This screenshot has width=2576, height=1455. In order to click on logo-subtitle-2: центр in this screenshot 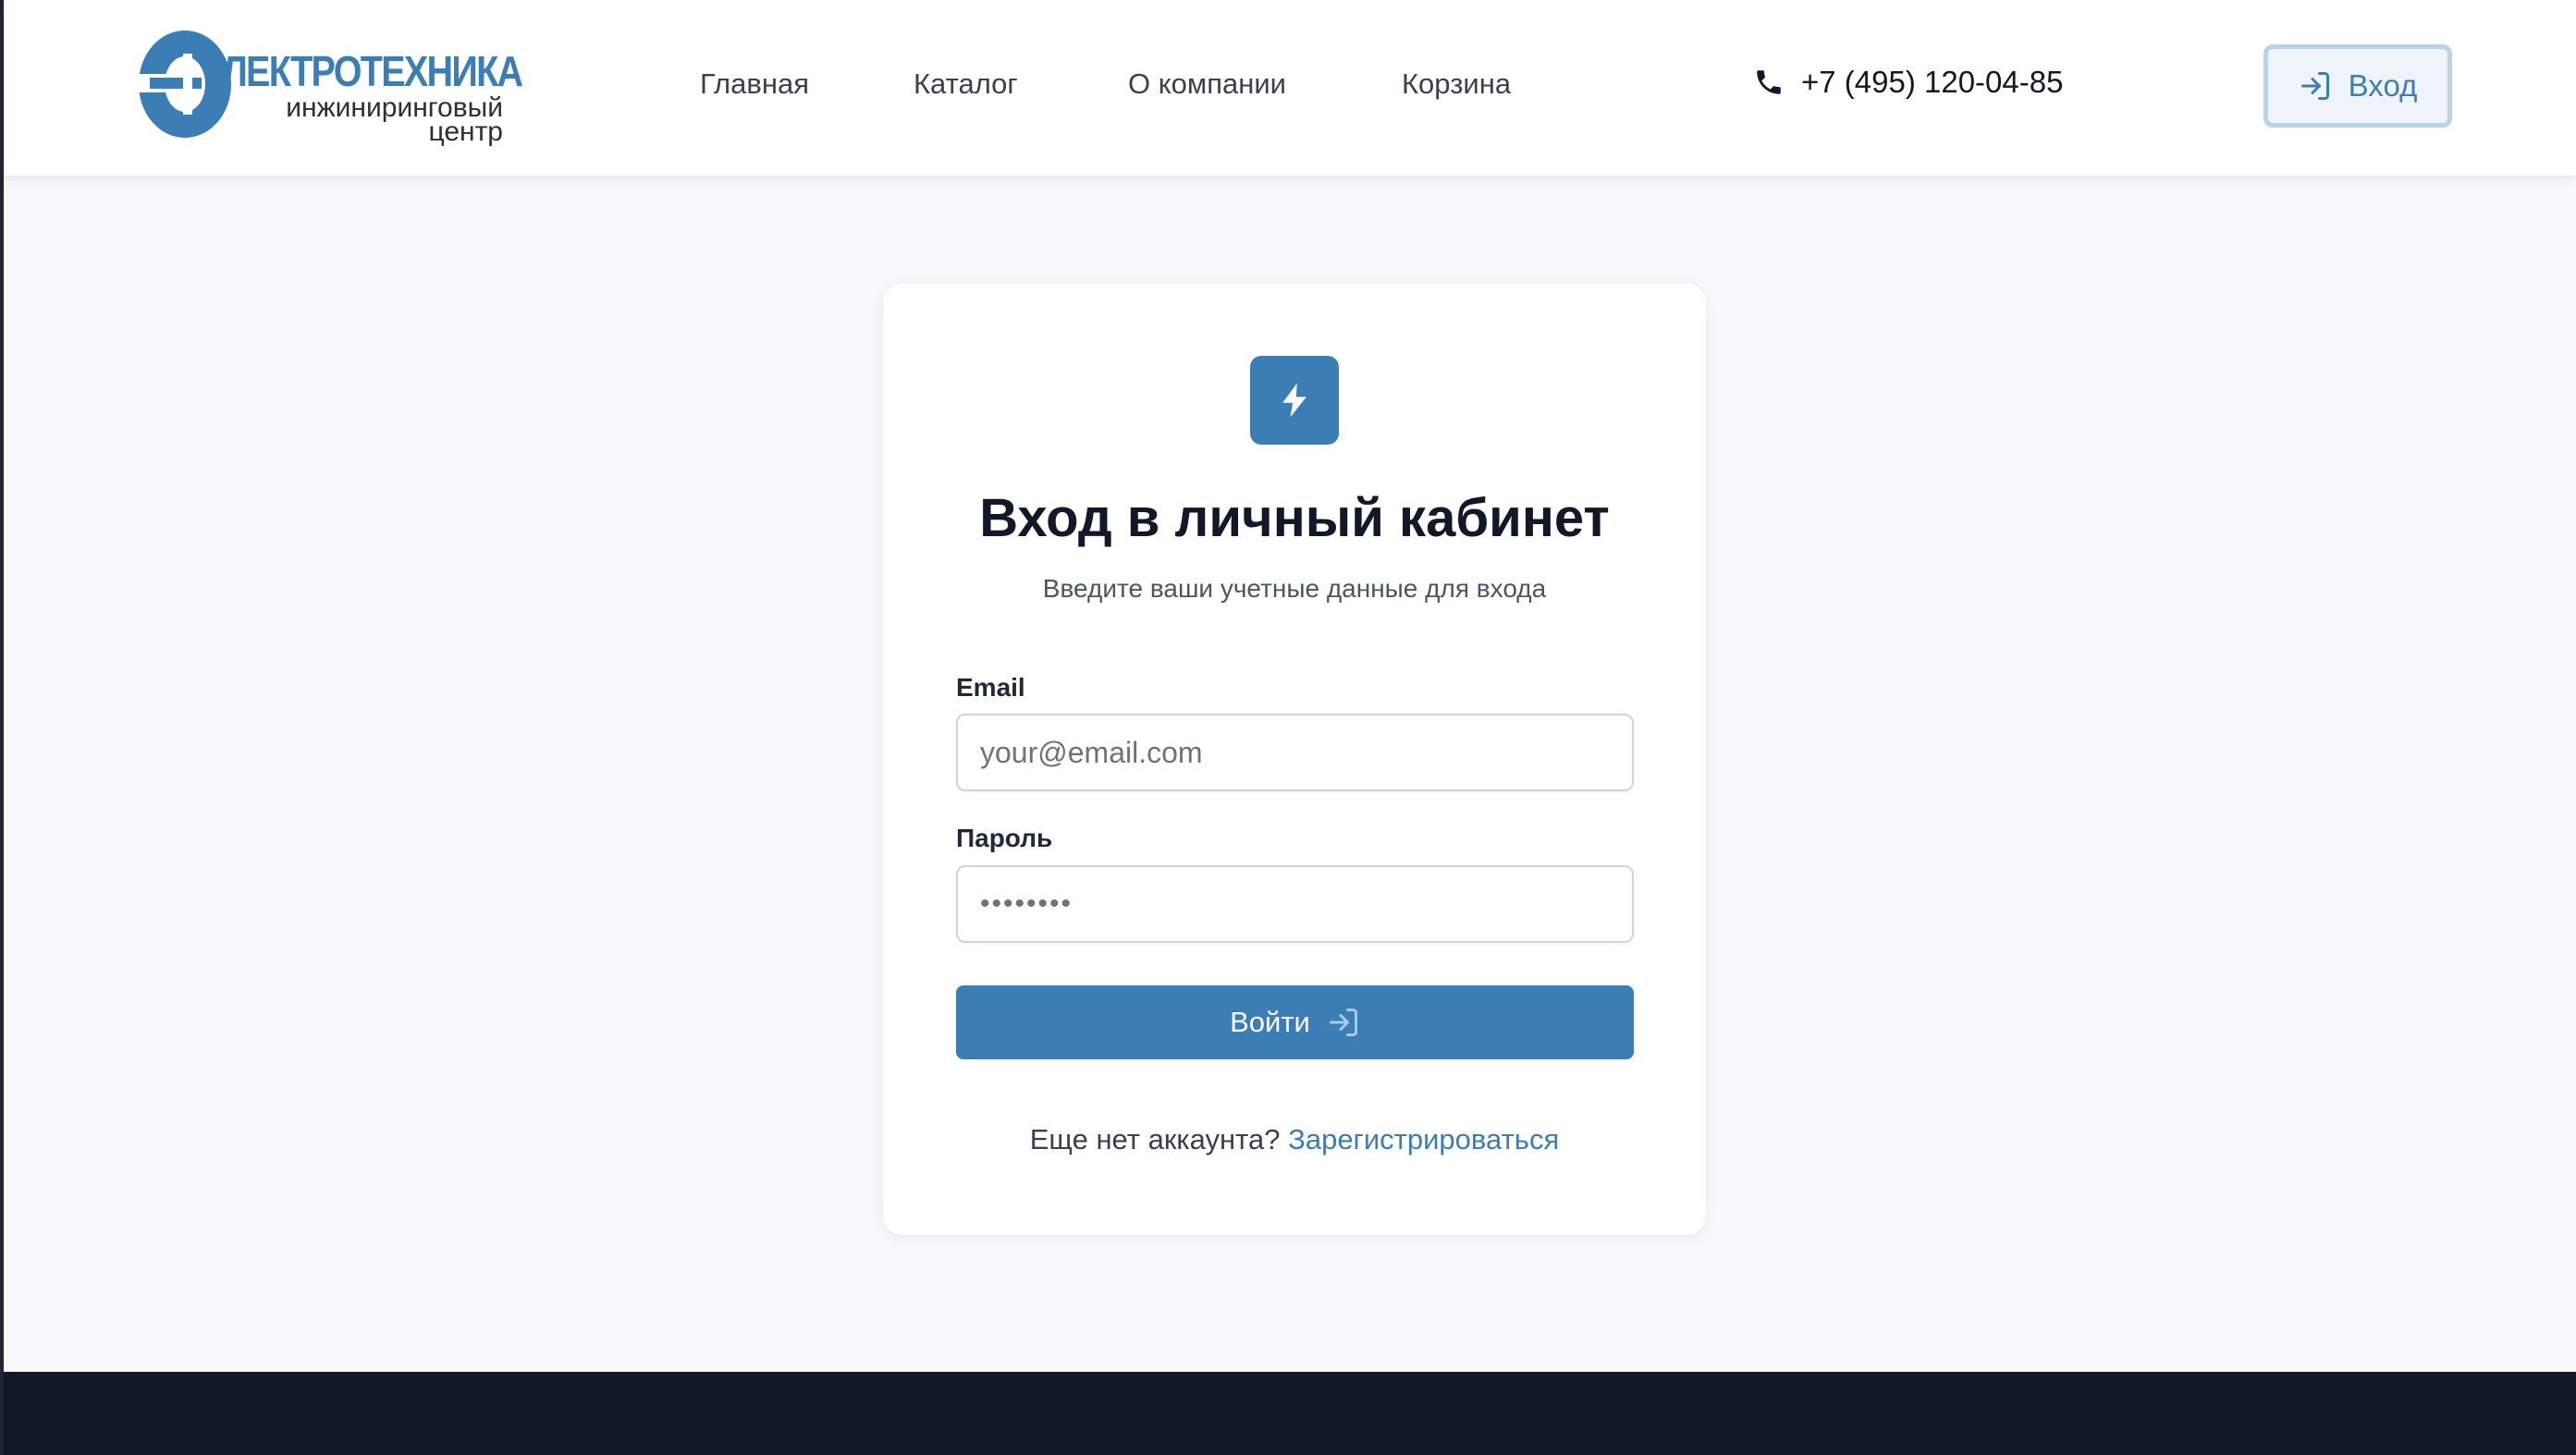, I will do `click(465, 131)`.